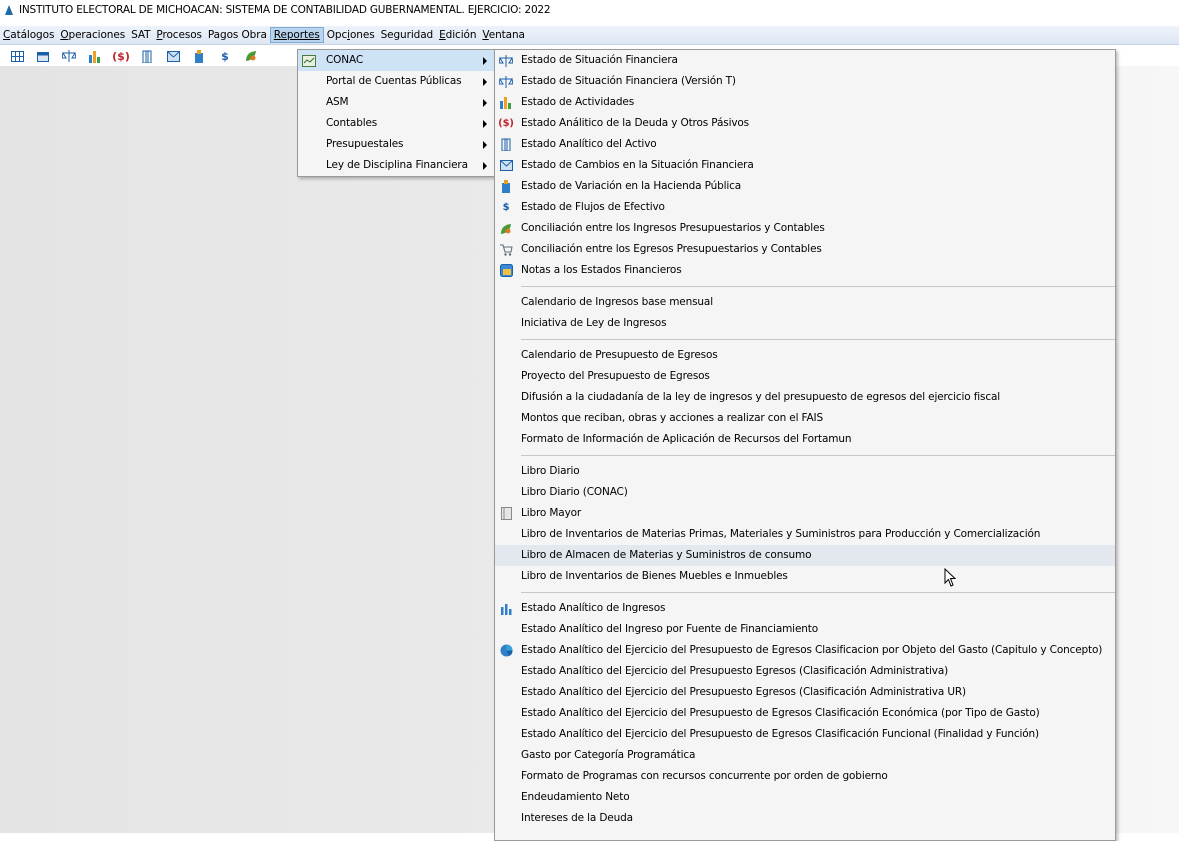 Image resolution: width=1179 pixels, height=841 pixels. Describe the element at coordinates (805, 102) in the screenshot. I see `menu-item: Estado de Actividades` at that location.